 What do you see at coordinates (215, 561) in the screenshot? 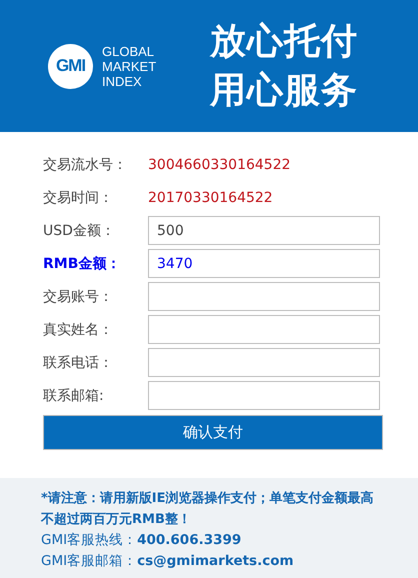
I see `contact-value: cs@gmimarkets.com` at bounding box center [215, 561].